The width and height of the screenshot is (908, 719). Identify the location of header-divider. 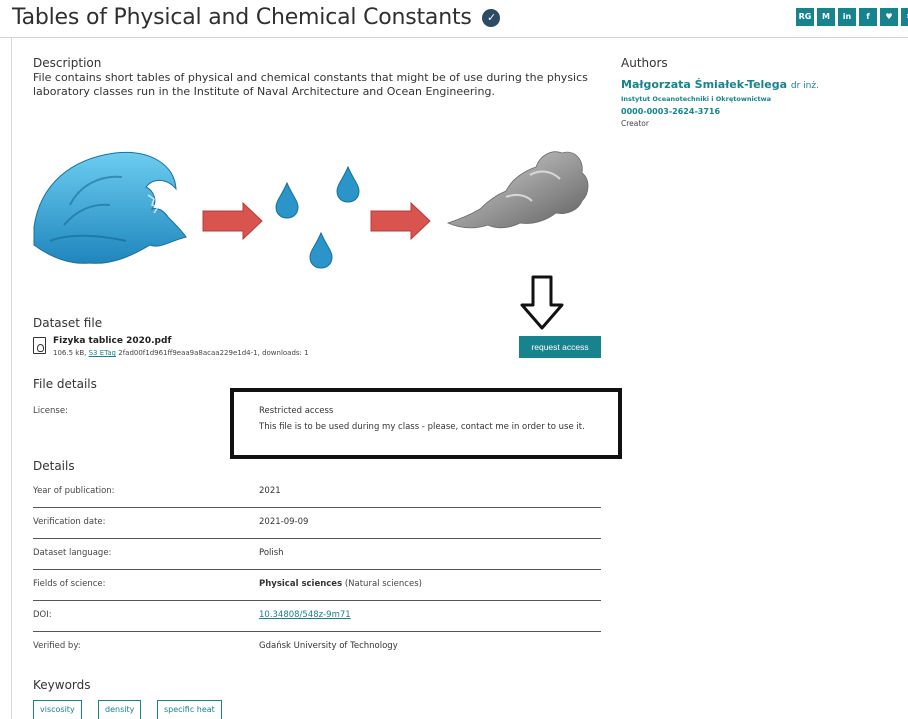
(454, 37).